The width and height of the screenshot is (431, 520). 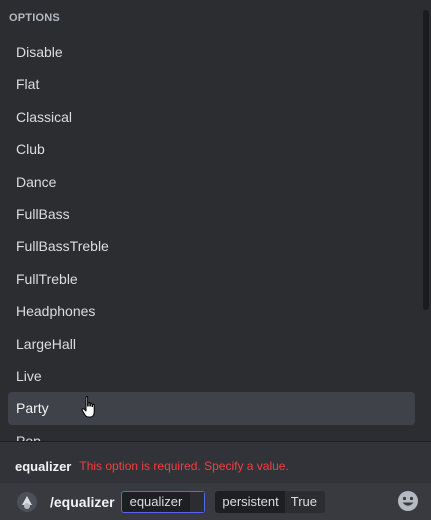 What do you see at coordinates (250, 501) in the screenshot?
I see `persistent-option-label: persistent` at bounding box center [250, 501].